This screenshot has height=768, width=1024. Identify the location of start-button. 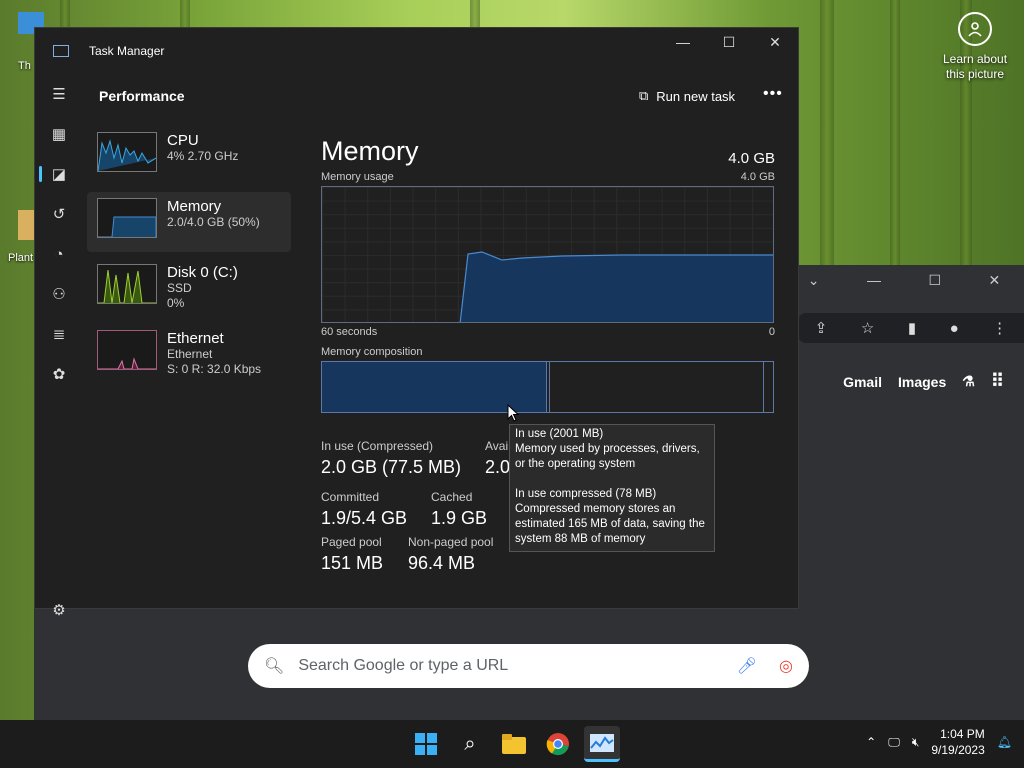
(426, 744).